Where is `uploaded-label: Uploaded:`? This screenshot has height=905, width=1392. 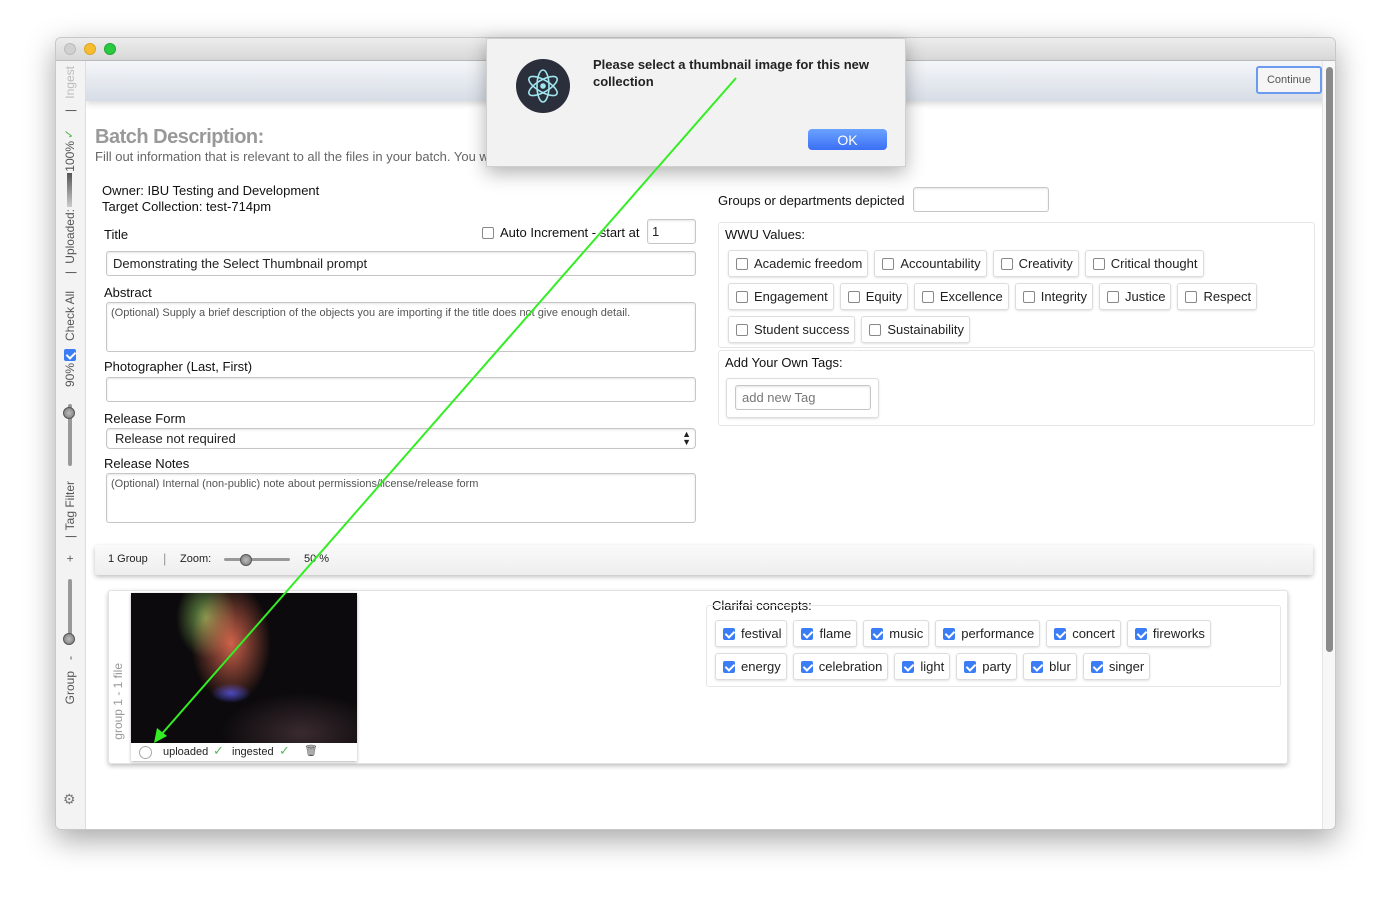
uploaded-label: Uploaded: is located at coordinates (70, 236).